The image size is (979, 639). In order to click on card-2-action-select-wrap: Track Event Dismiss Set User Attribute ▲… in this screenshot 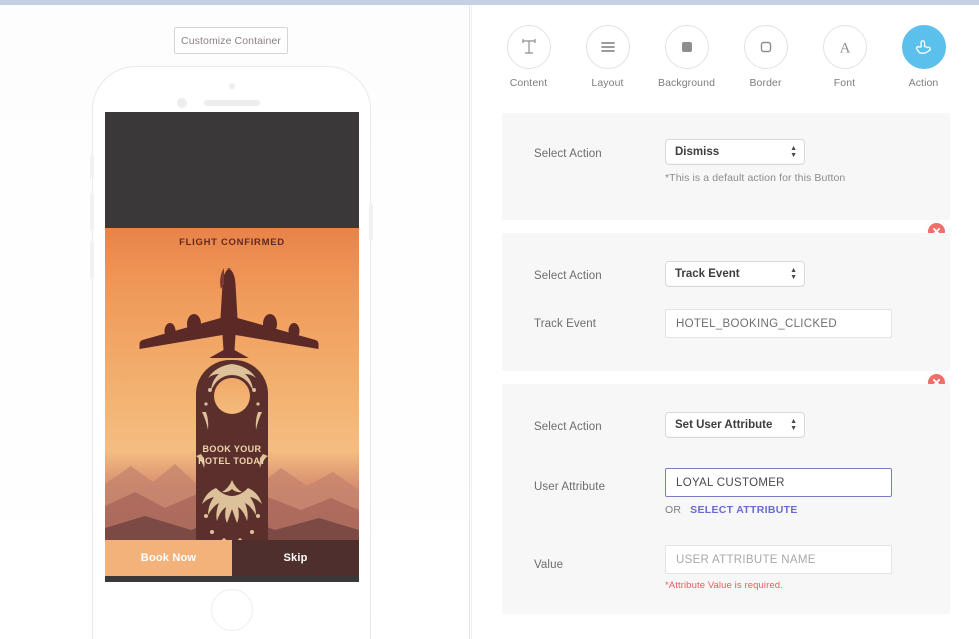, I will do `click(735, 274)`.